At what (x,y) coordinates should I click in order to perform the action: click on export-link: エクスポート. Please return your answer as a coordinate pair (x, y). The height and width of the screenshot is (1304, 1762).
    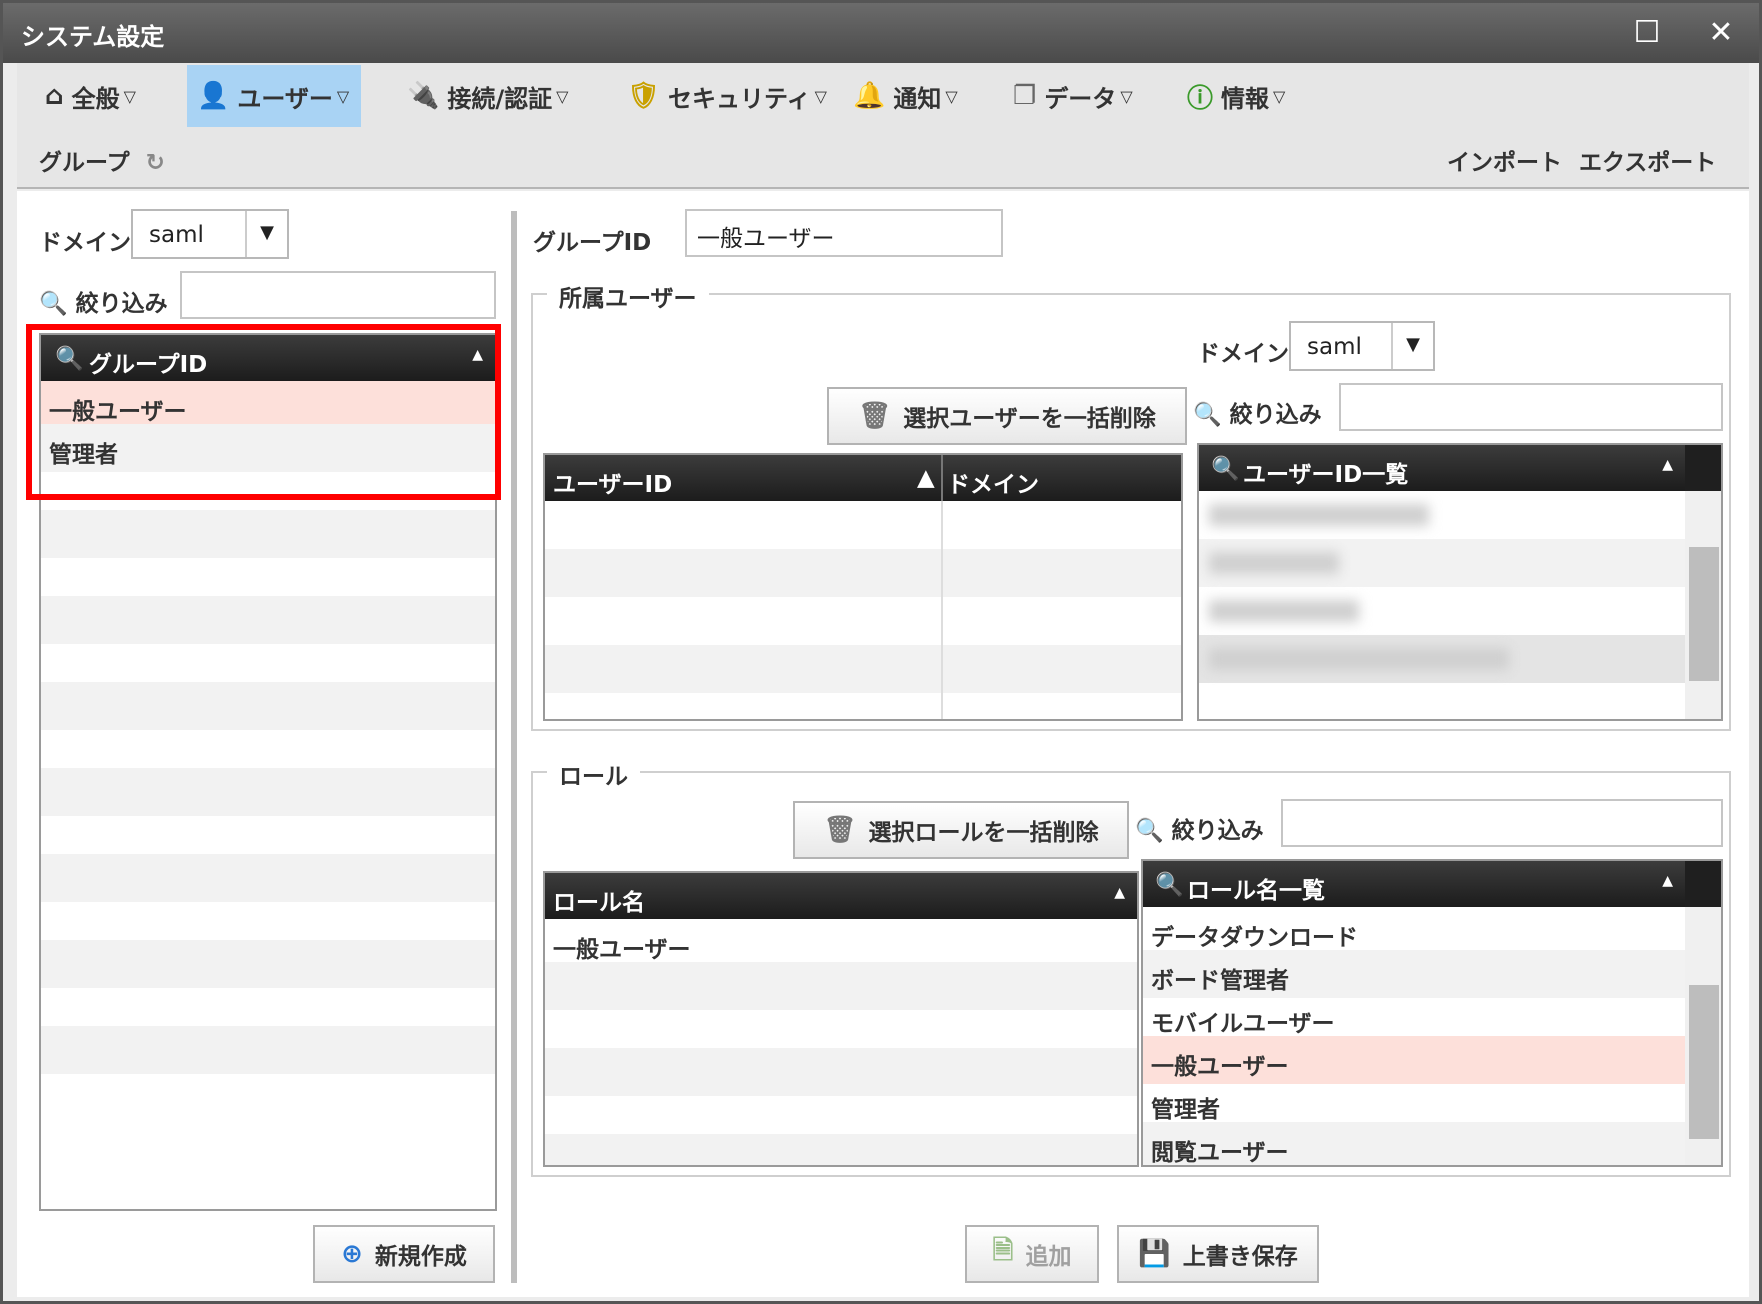
    Looking at the image, I should click on (1647, 160).